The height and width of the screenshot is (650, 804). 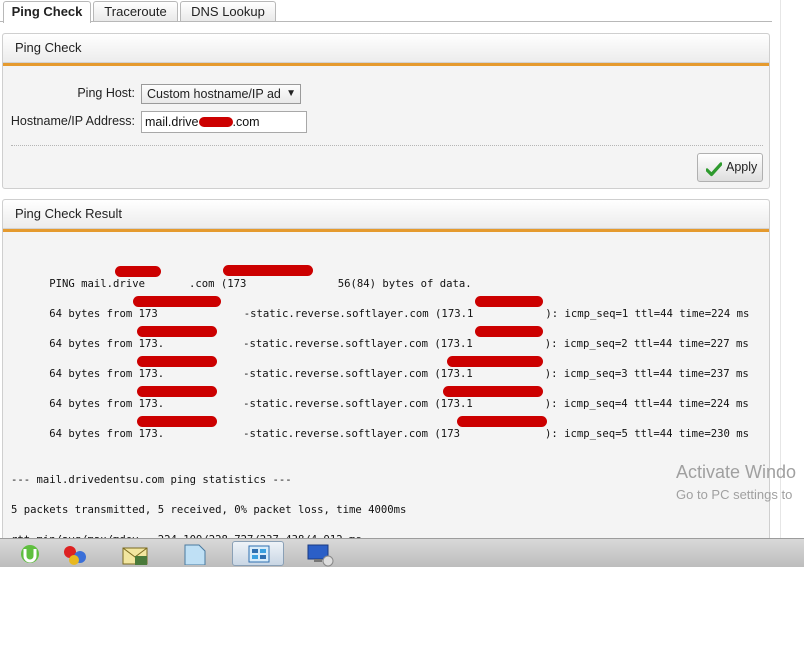 I want to click on hostname-input: mail.drive .com, so click(x=224, y=122).